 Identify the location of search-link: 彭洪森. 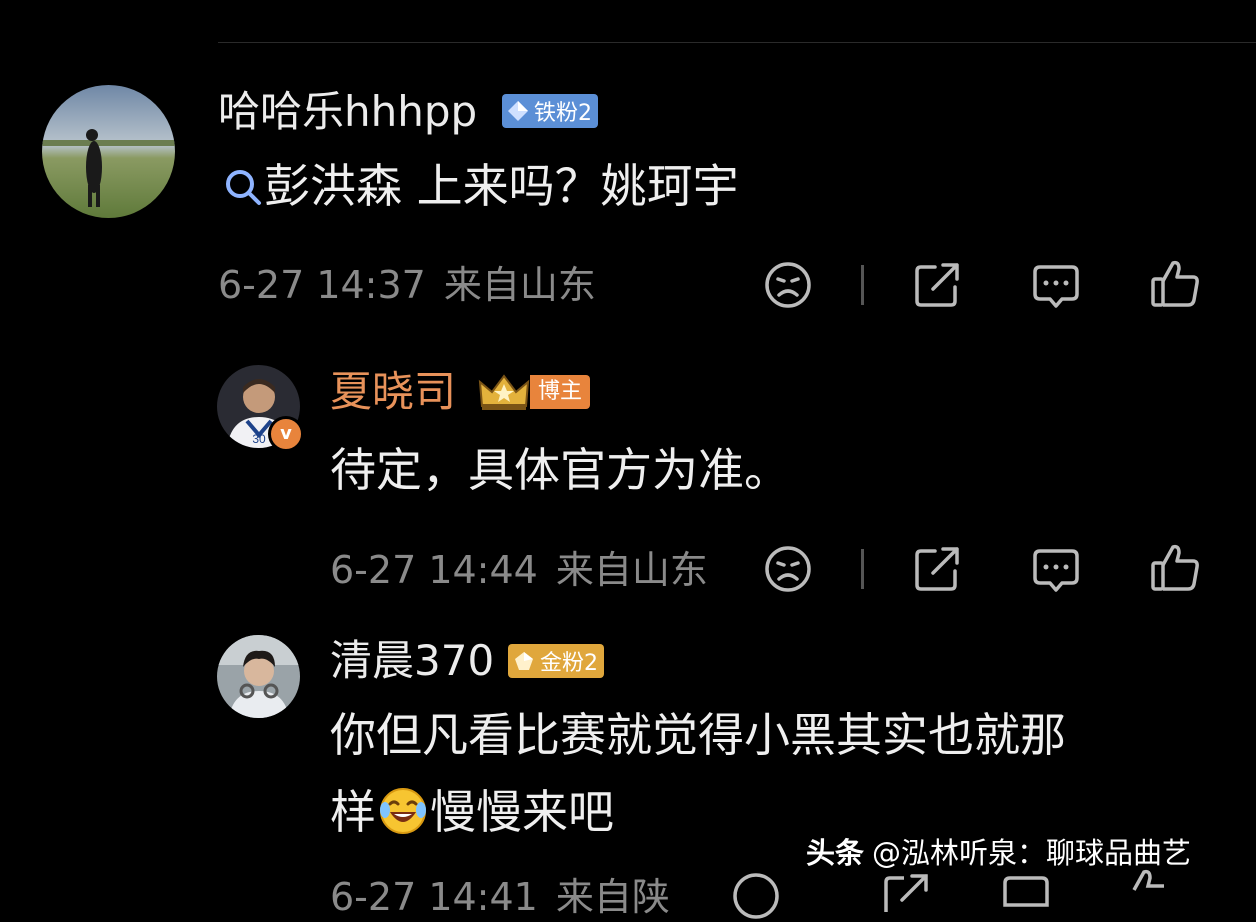
(312, 186).